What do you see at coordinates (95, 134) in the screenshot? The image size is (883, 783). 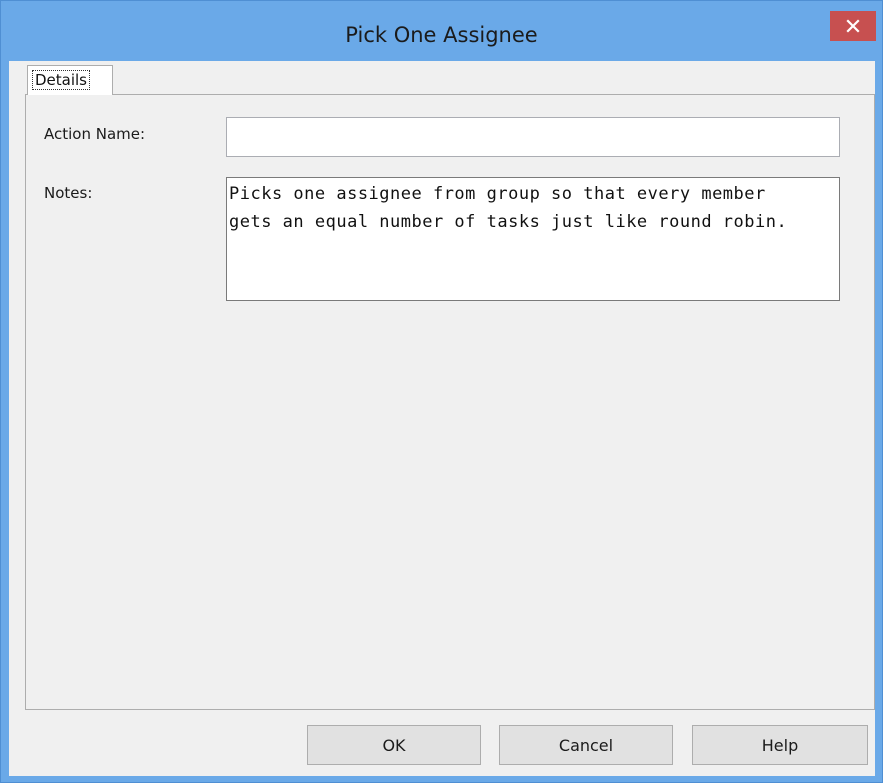 I see `action-name-label: Action Name:` at bounding box center [95, 134].